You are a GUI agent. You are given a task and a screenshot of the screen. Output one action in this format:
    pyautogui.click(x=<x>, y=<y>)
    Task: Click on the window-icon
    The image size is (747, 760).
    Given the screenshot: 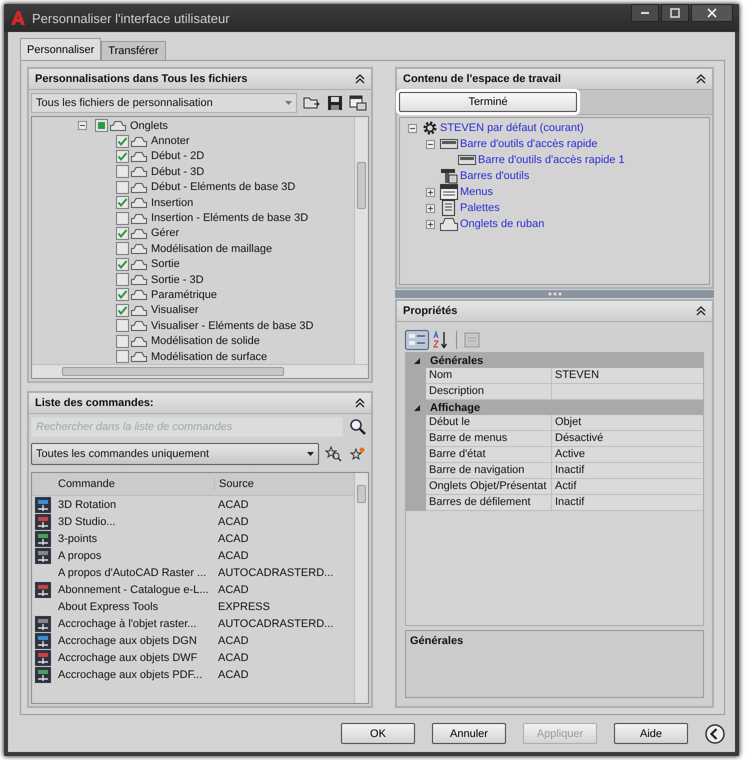 What is the action you would take?
    pyautogui.click(x=358, y=103)
    